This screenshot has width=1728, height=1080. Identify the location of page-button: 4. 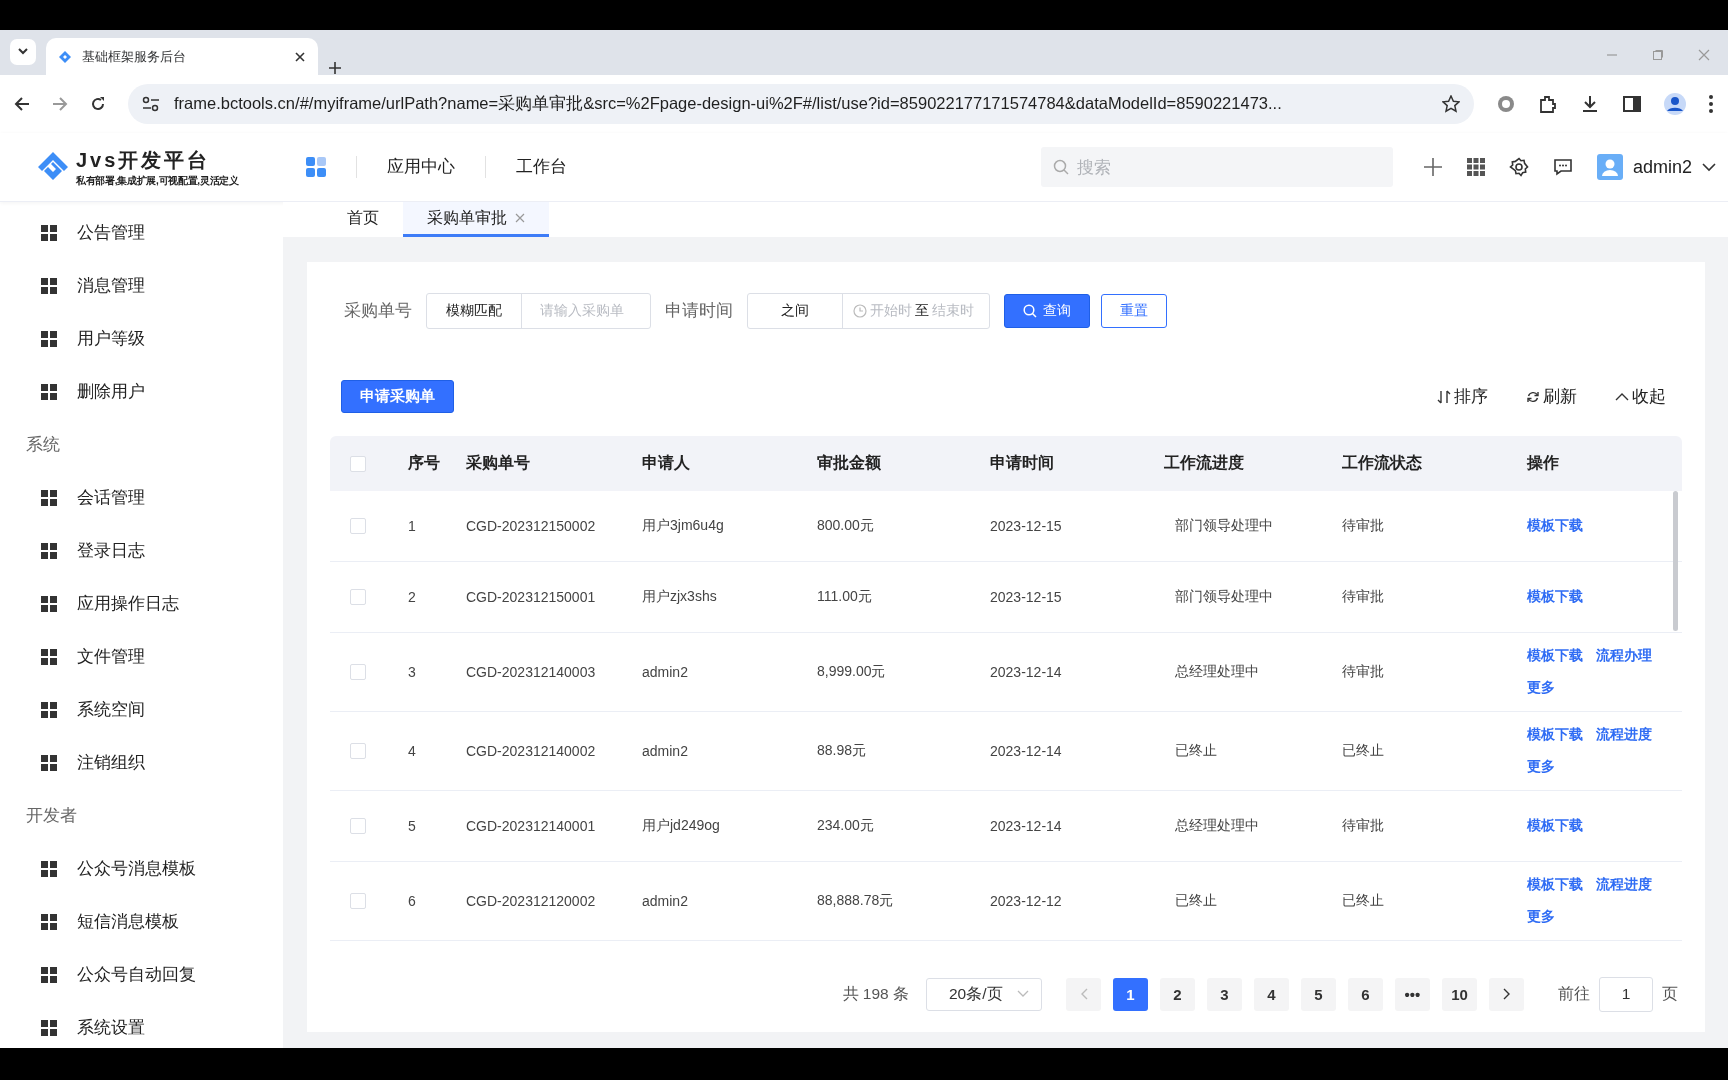
(1271, 994).